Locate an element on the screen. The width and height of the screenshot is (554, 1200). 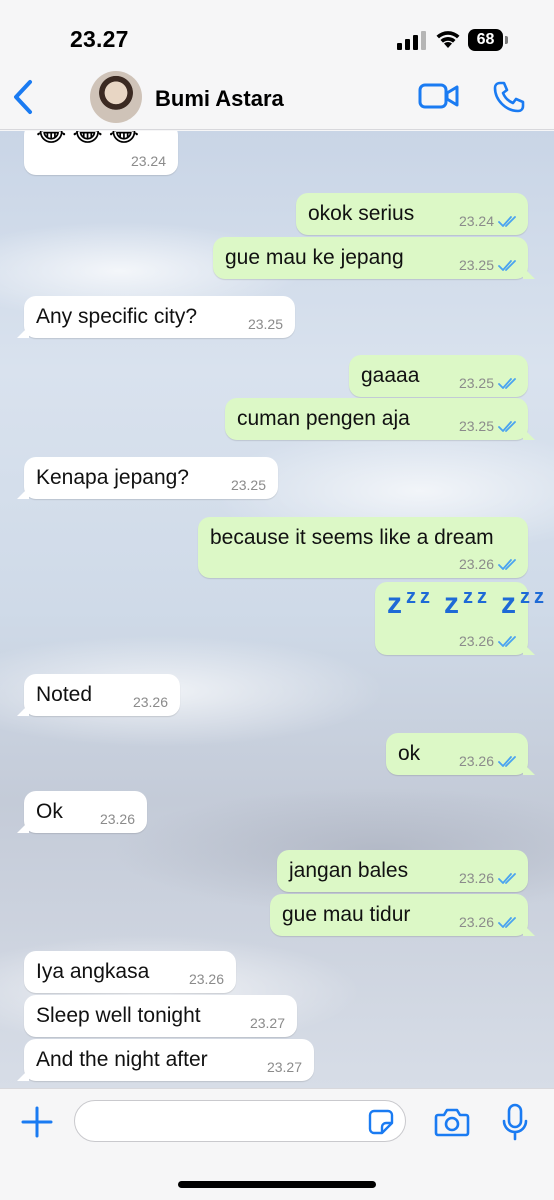
message-outgoing: cuman pengen aja 23.25 is located at coordinates (380, 419).